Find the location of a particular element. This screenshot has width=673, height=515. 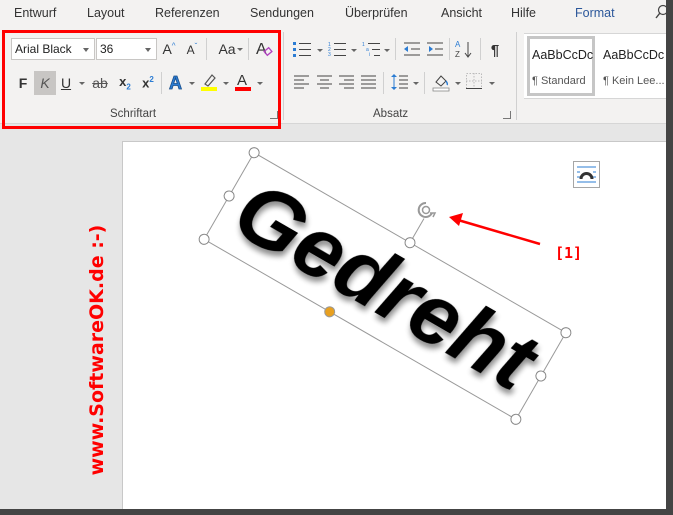

arrow-annotation is located at coordinates (495, 229).